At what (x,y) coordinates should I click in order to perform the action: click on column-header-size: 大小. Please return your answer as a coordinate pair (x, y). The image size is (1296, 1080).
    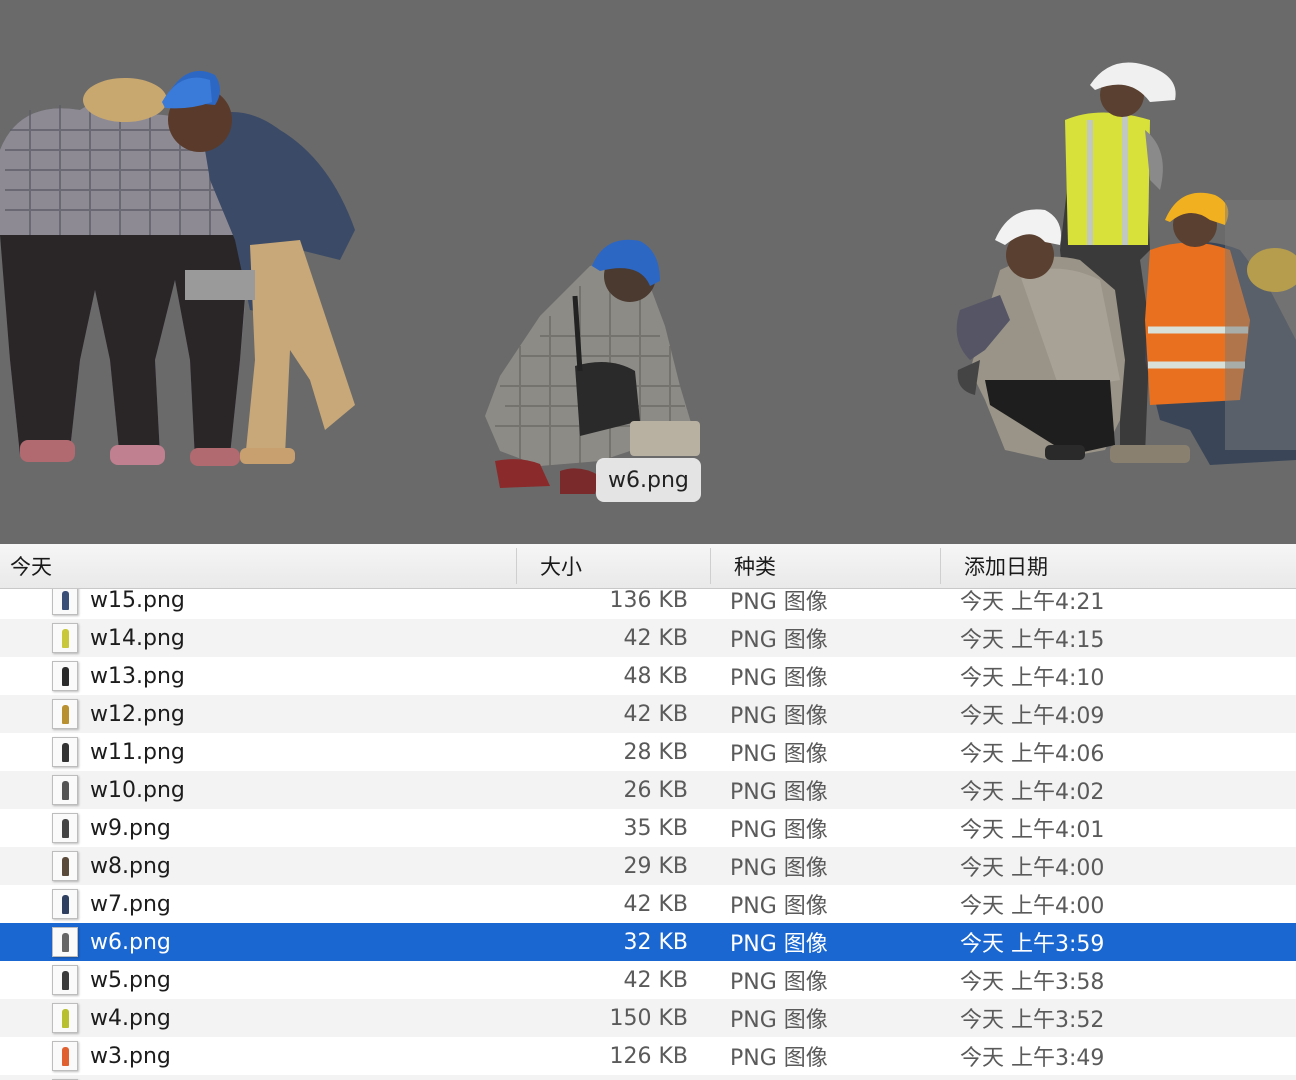
    Looking at the image, I should click on (561, 566).